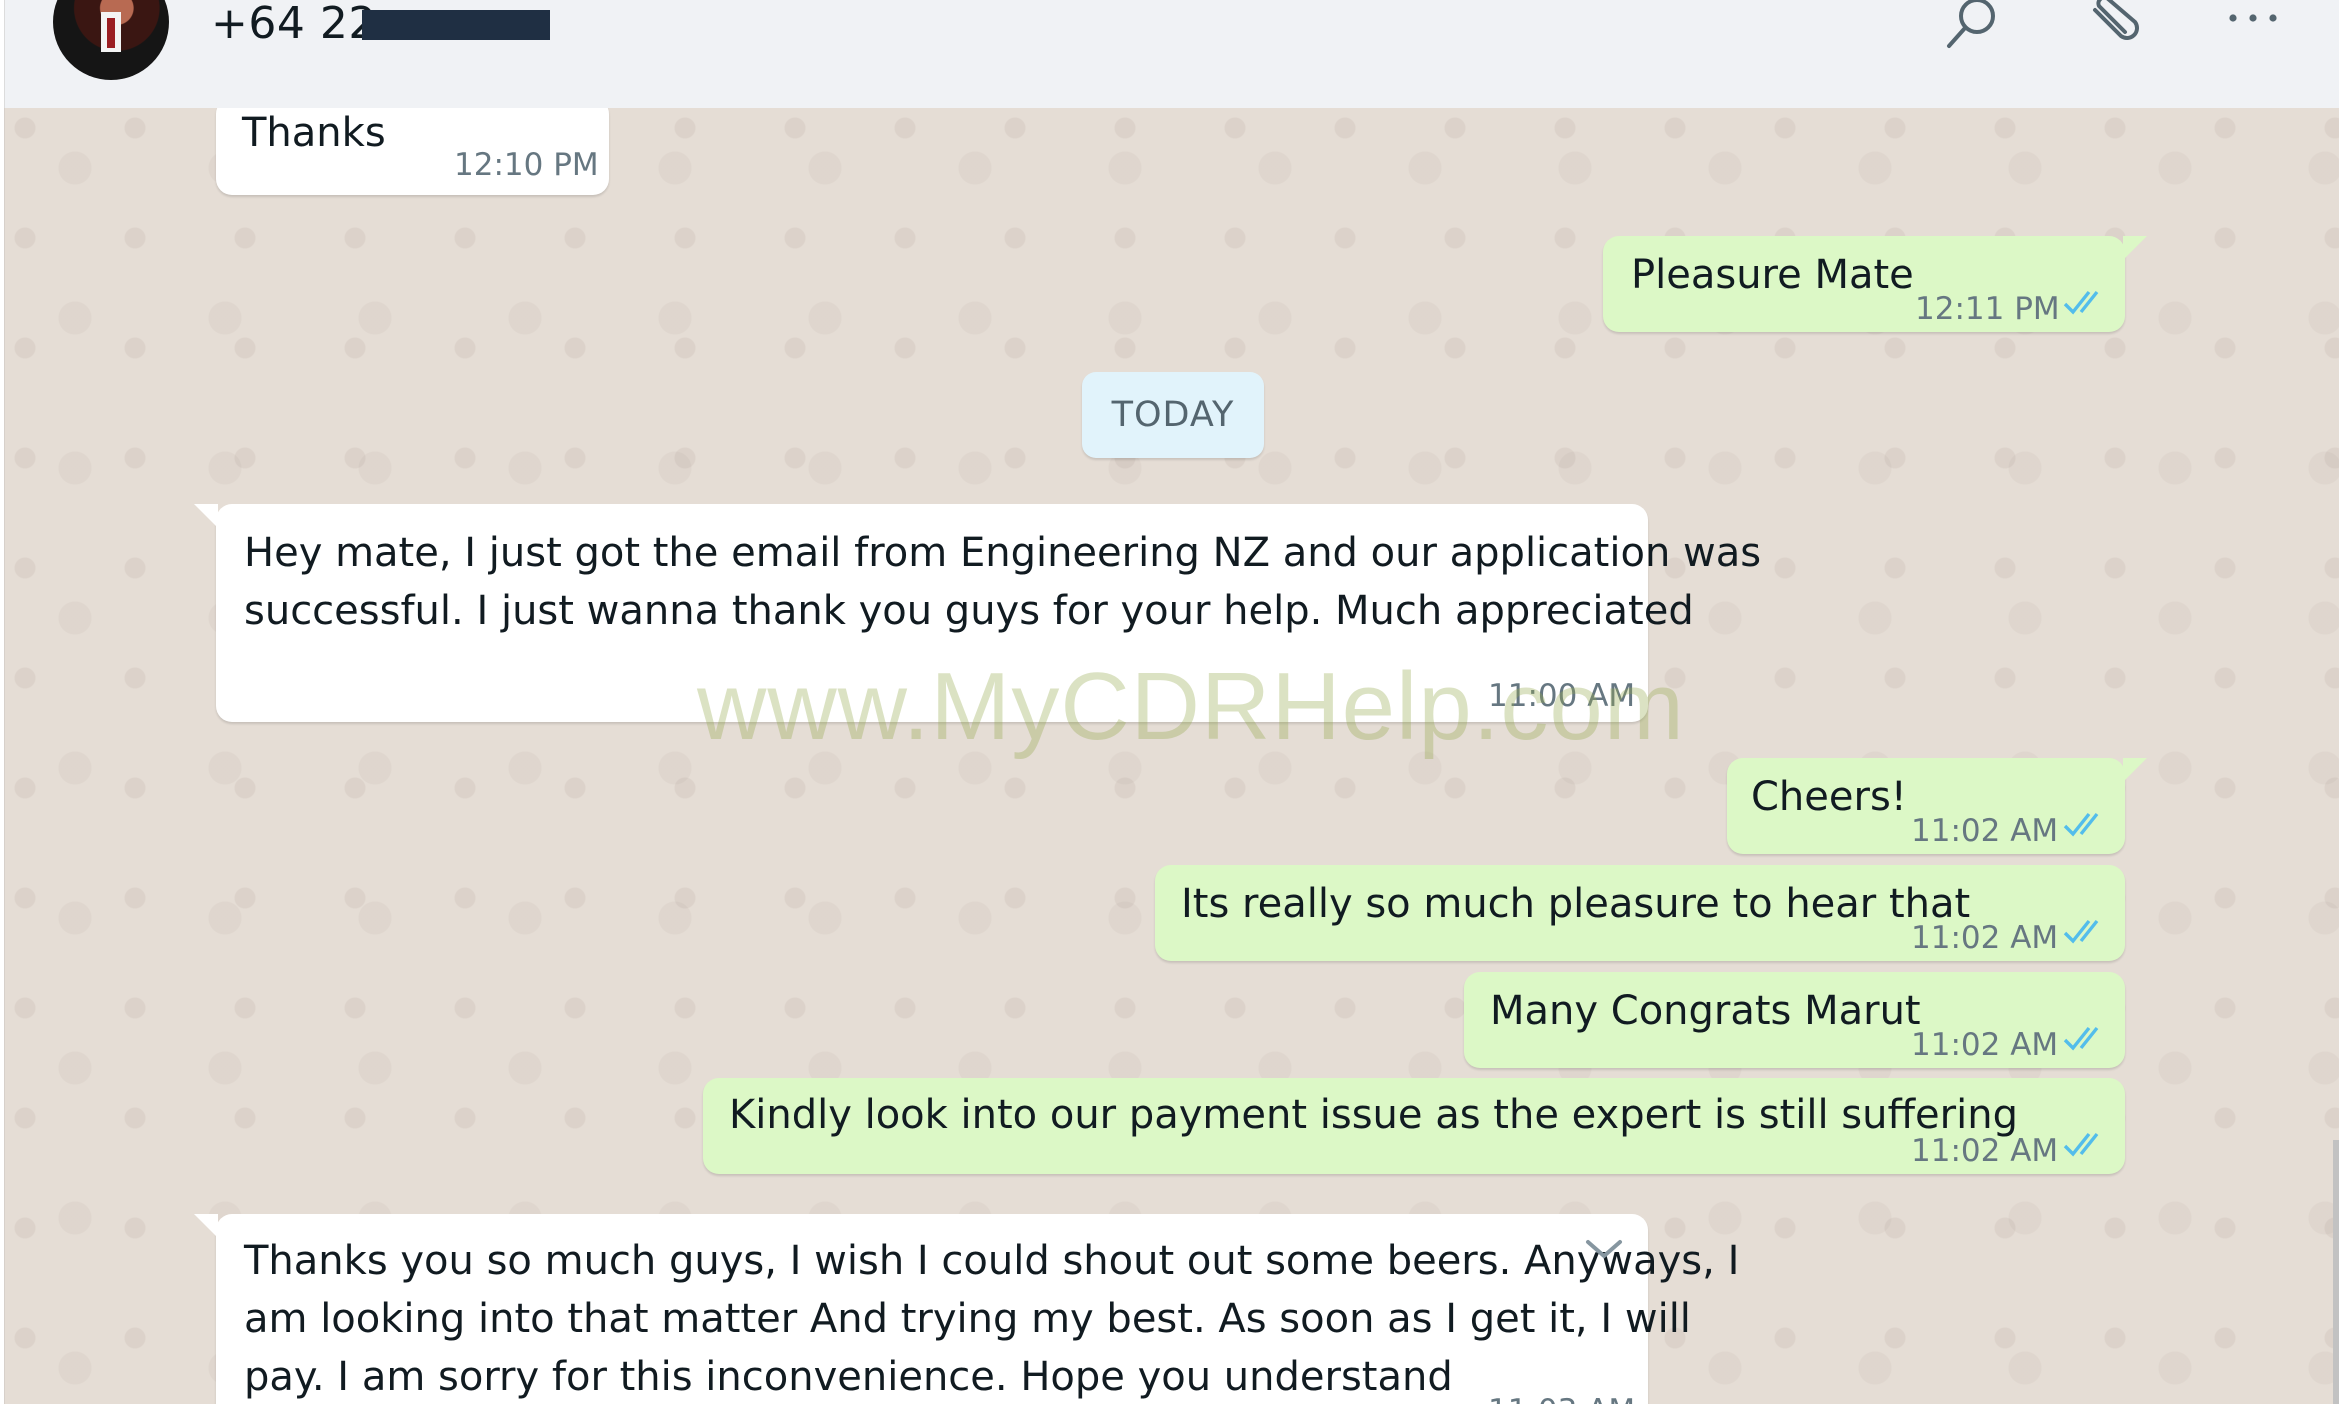 This screenshot has height=1404, width=2339. I want to click on outgoing-message: Many Congrats Marut 11:02 AM, so click(1794, 1020).